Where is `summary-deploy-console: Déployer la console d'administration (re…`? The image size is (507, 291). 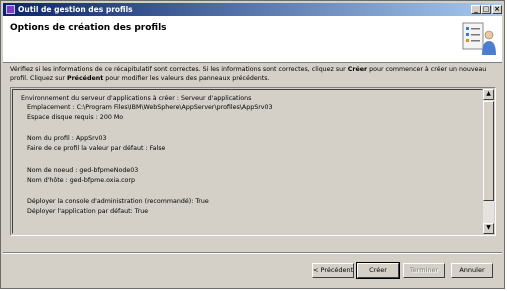
summary-deploy-console: Déployer la console d'administration (re… is located at coordinates (118, 201).